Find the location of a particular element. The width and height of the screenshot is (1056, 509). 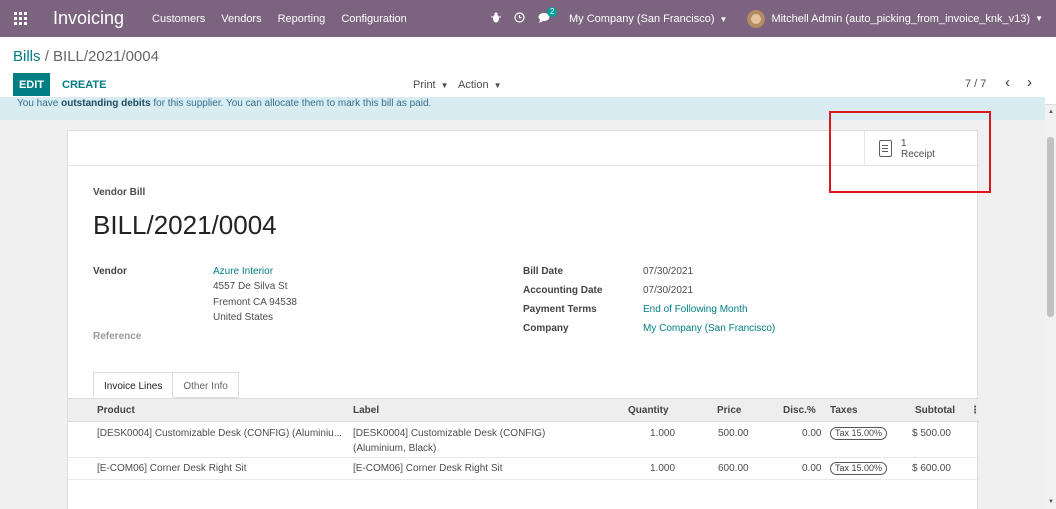

chat-icon: 2 is located at coordinates (548, 16).